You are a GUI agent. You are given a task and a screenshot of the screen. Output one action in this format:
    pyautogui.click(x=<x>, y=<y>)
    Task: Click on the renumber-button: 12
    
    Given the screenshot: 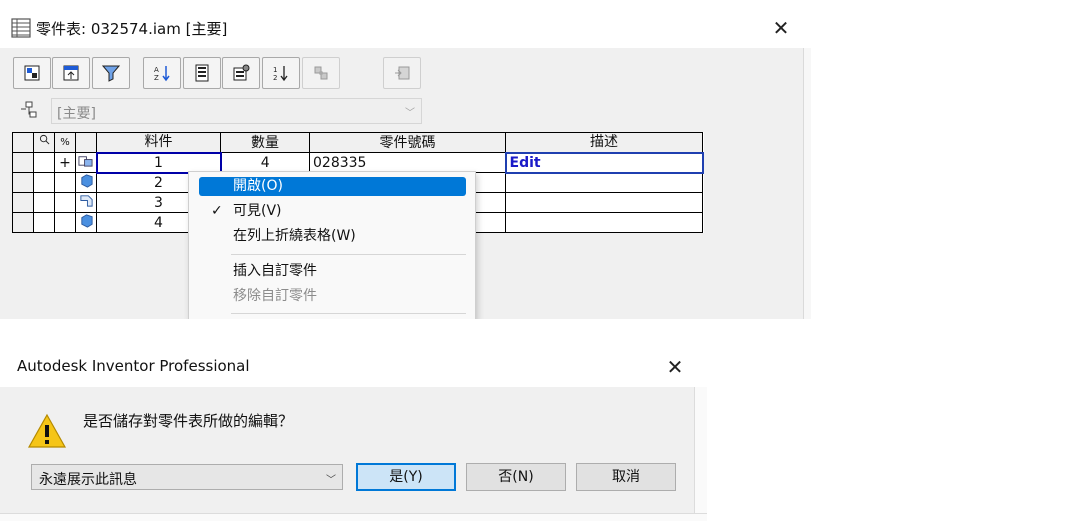 What is the action you would take?
    pyautogui.click(x=281, y=73)
    